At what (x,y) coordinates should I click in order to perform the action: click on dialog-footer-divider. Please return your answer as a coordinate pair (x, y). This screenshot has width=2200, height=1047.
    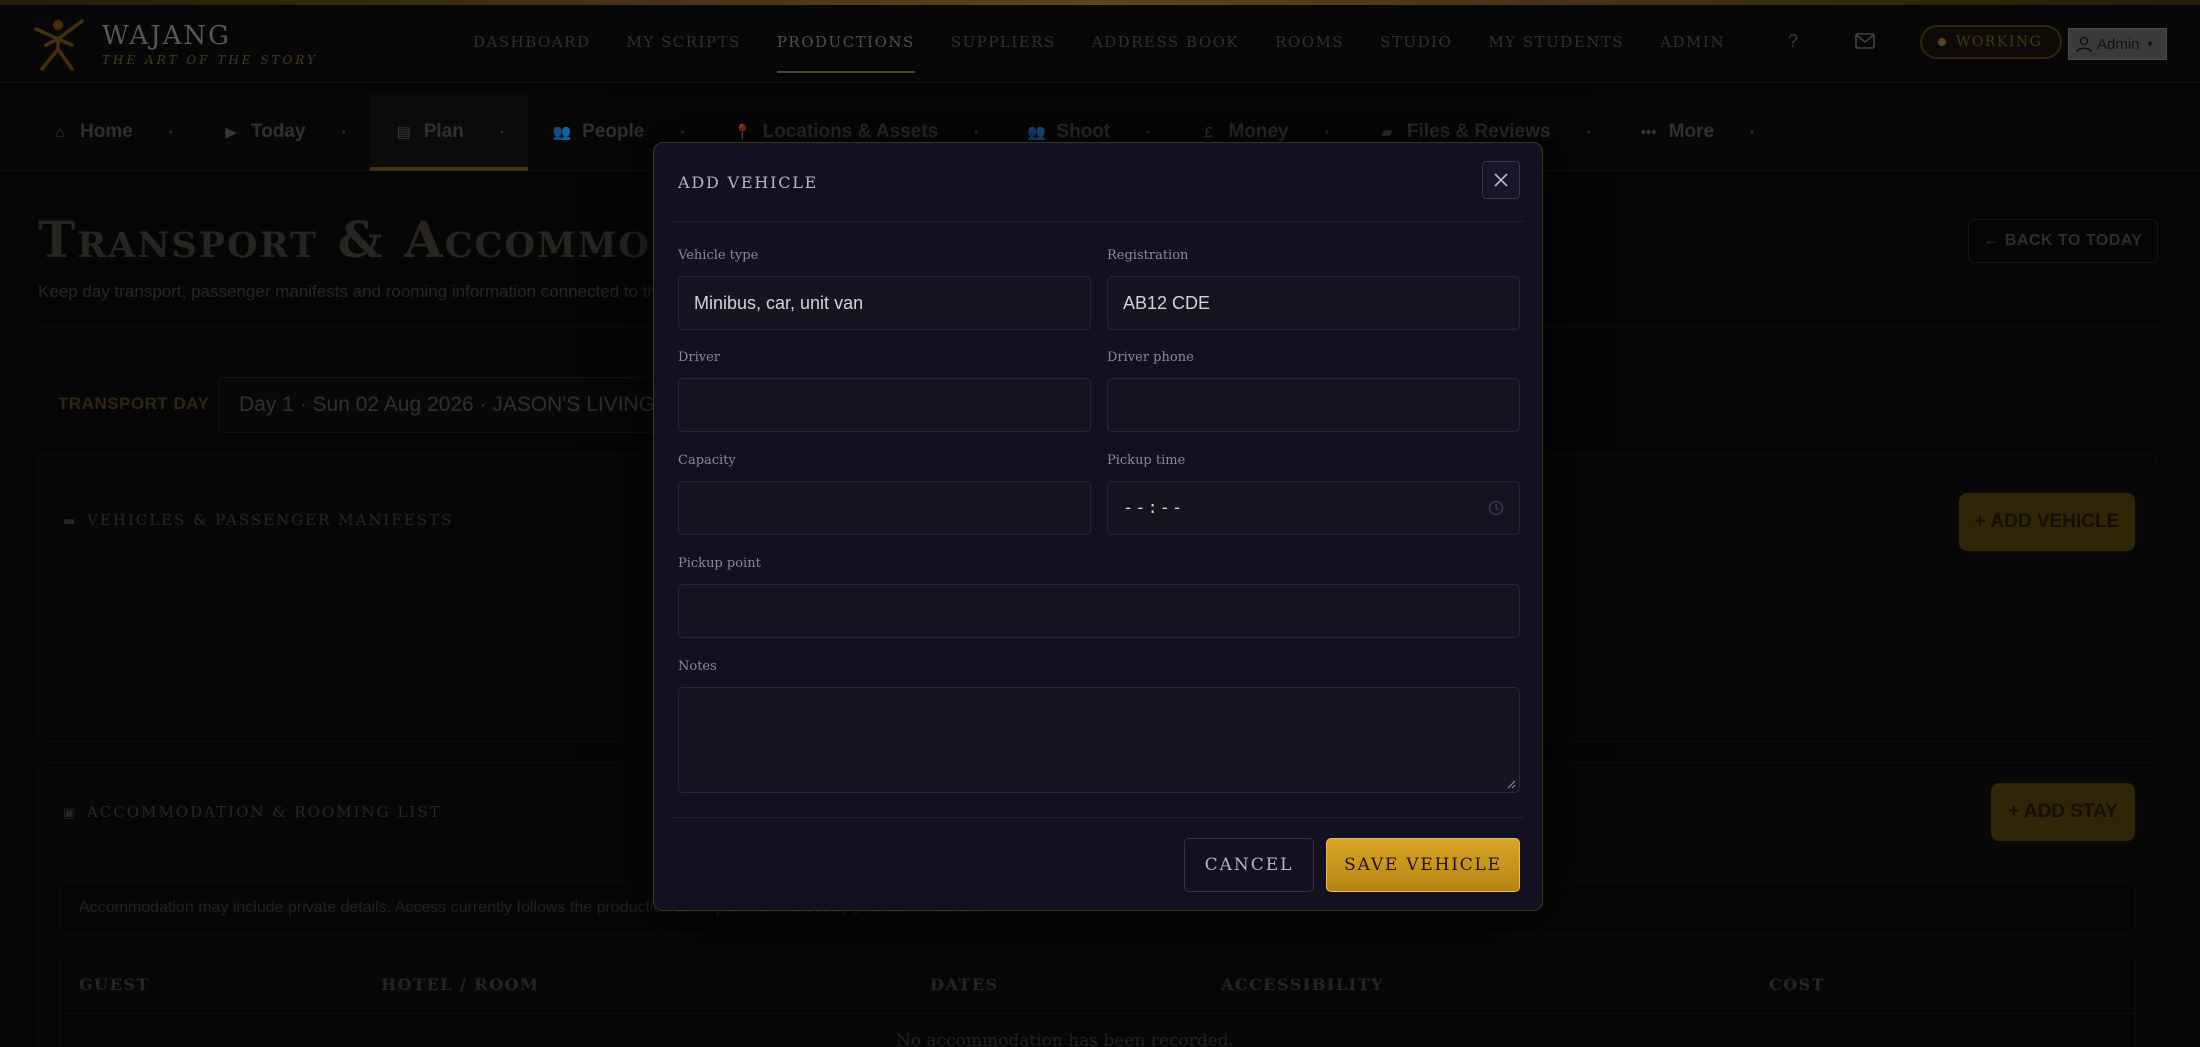
    Looking at the image, I should click on (1098, 817).